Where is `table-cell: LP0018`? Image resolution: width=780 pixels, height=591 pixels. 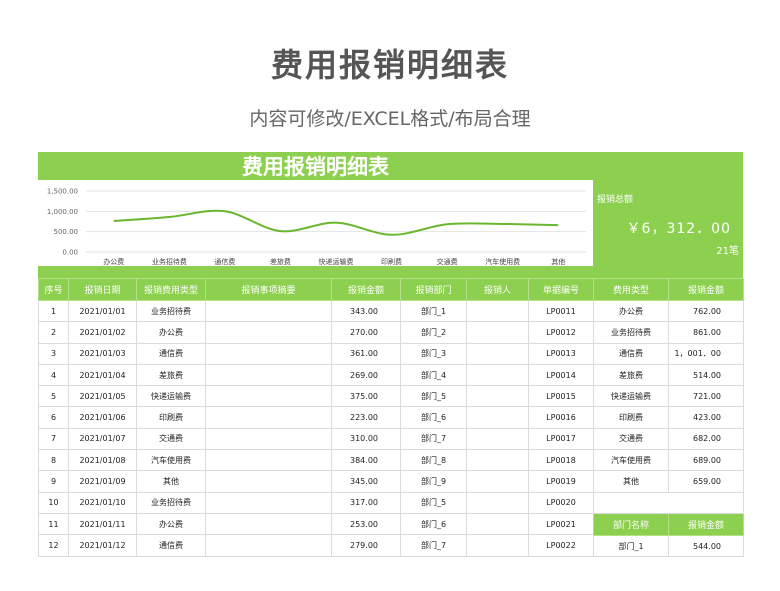
table-cell: LP0018 is located at coordinates (561, 460).